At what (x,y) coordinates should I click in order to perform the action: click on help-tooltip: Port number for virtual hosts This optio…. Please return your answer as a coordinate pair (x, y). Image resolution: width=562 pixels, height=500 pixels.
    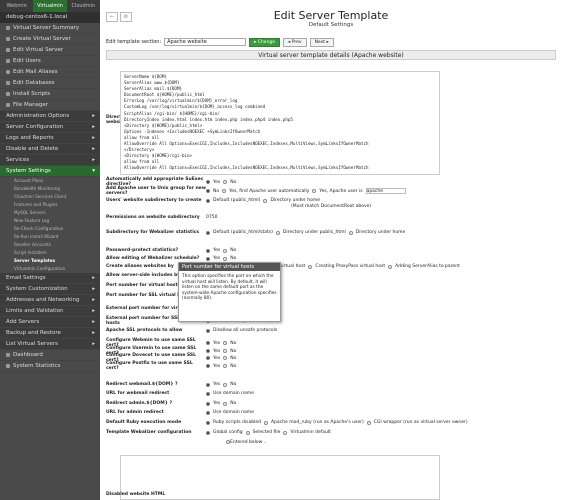
    Looking at the image, I should click on (229, 292).